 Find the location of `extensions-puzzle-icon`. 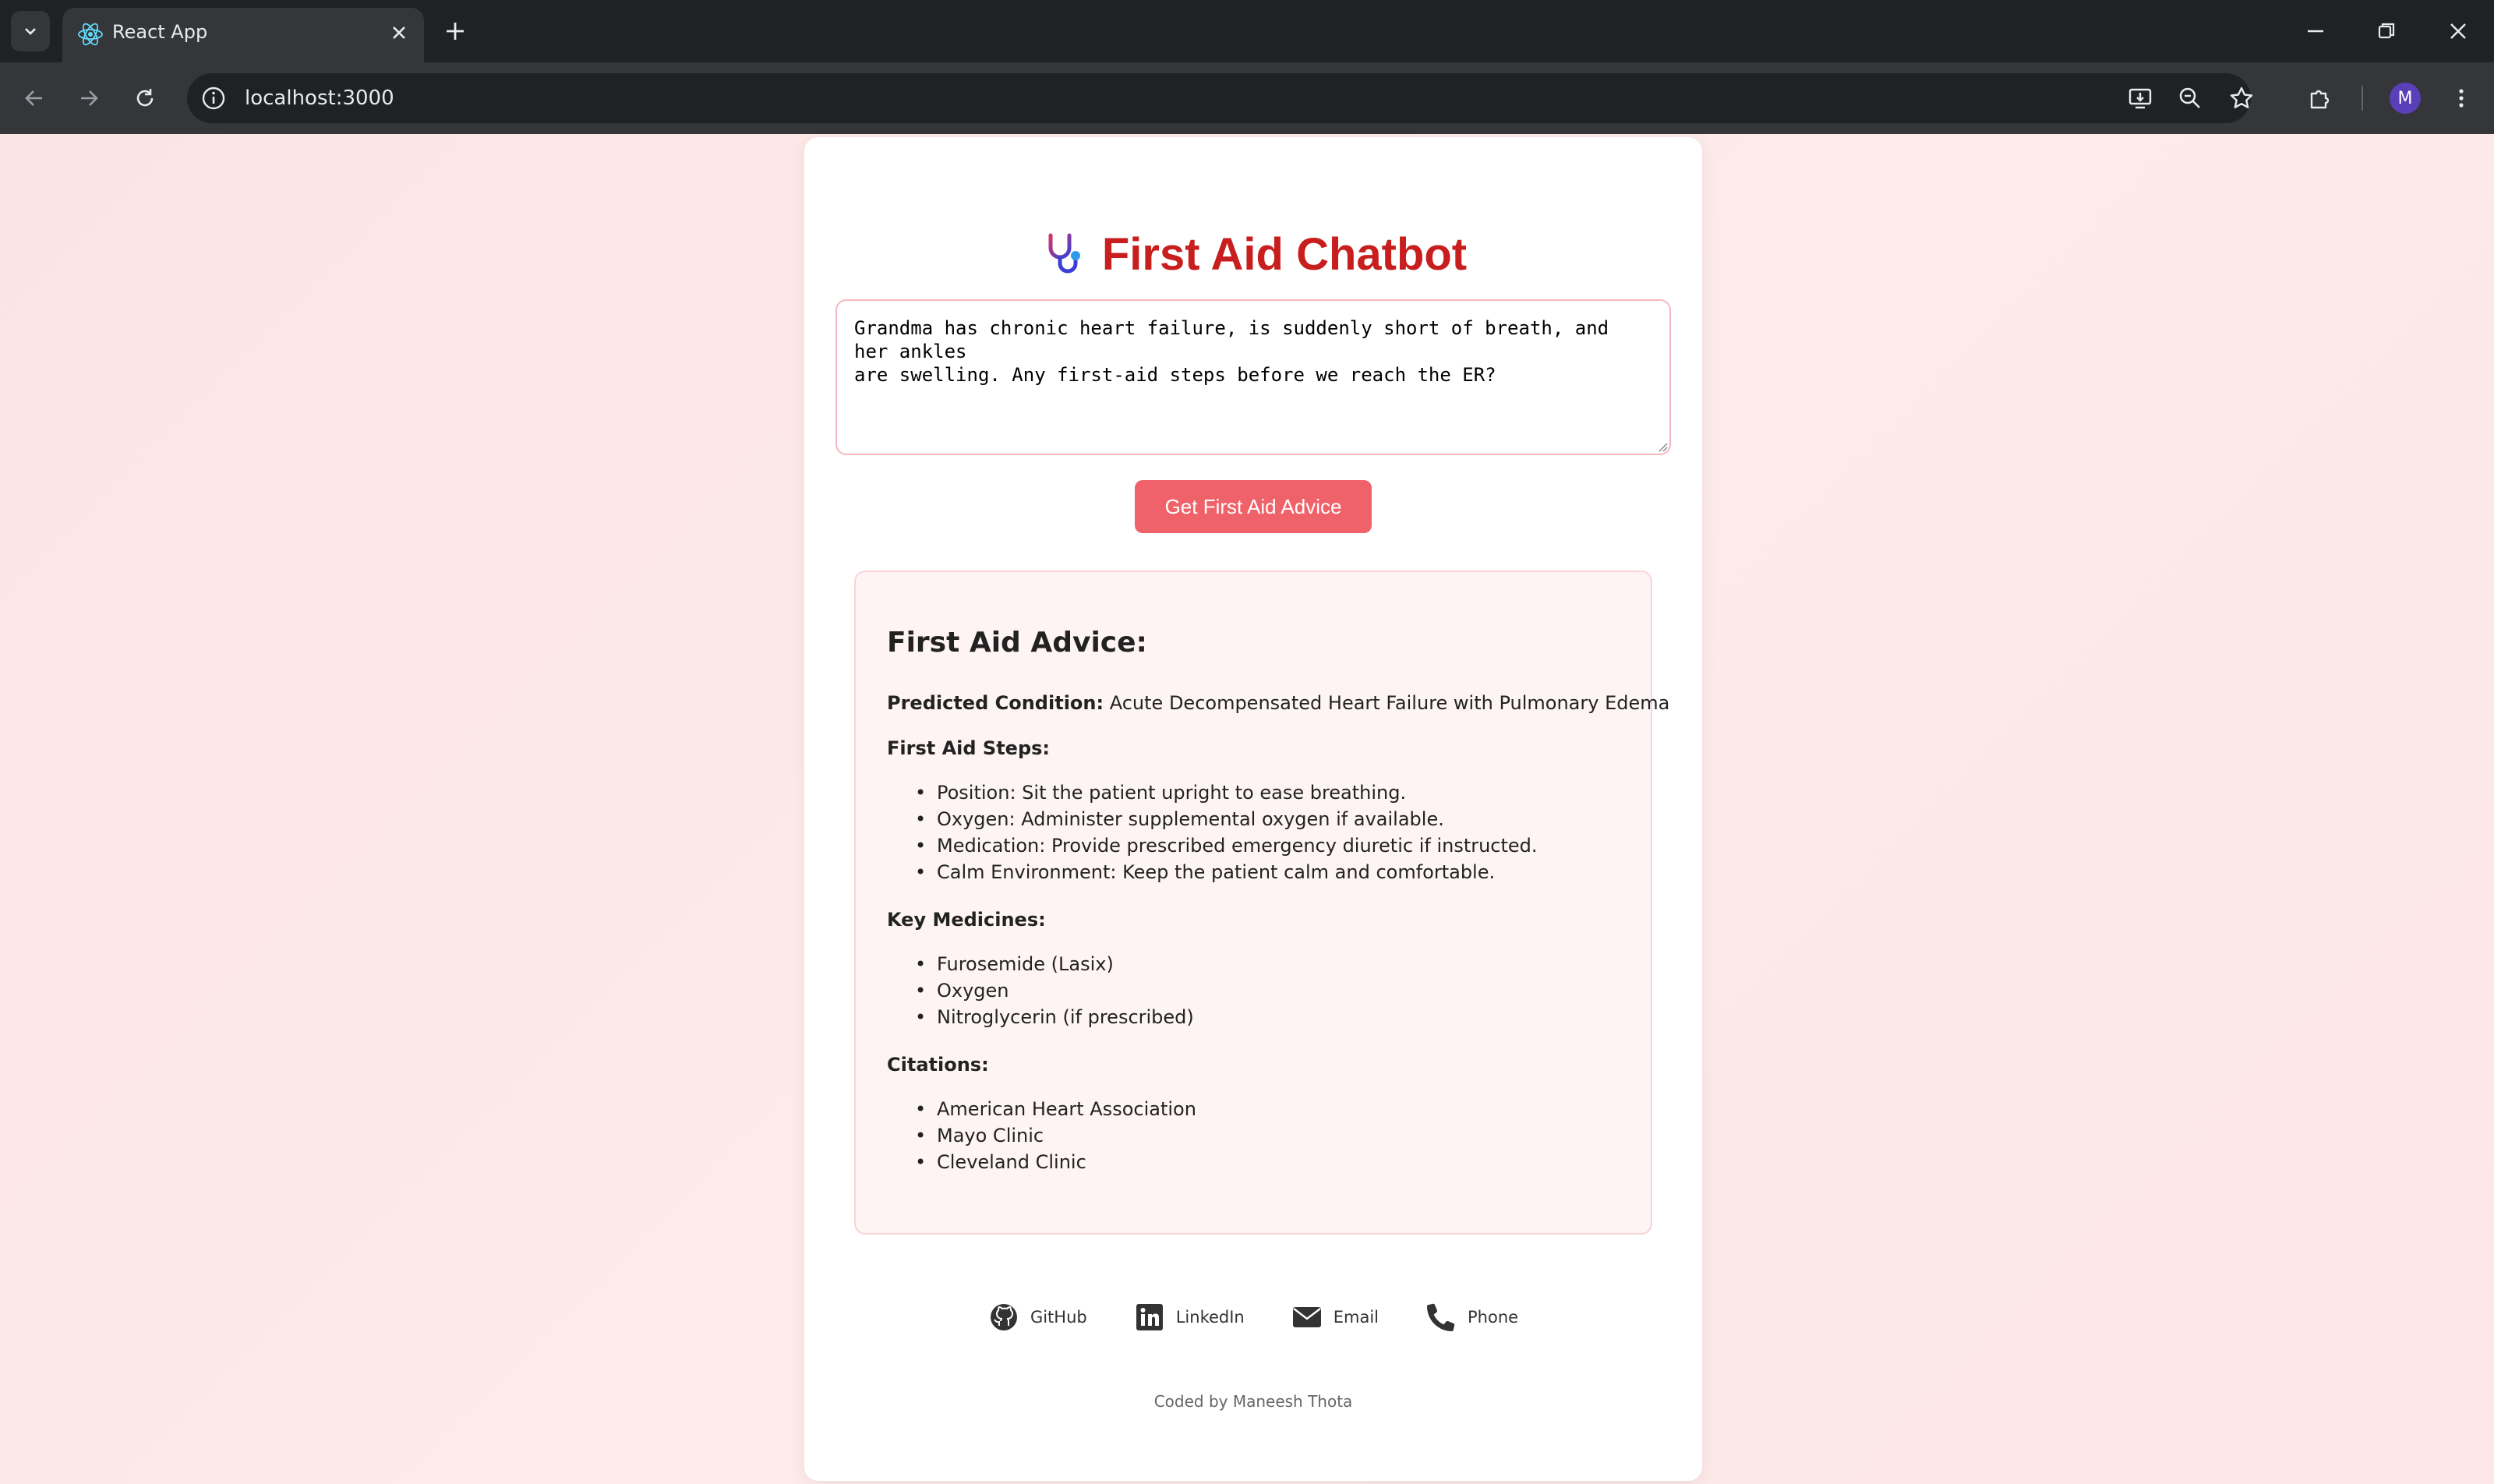

extensions-puzzle-icon is located at coordinates (2319, 98).